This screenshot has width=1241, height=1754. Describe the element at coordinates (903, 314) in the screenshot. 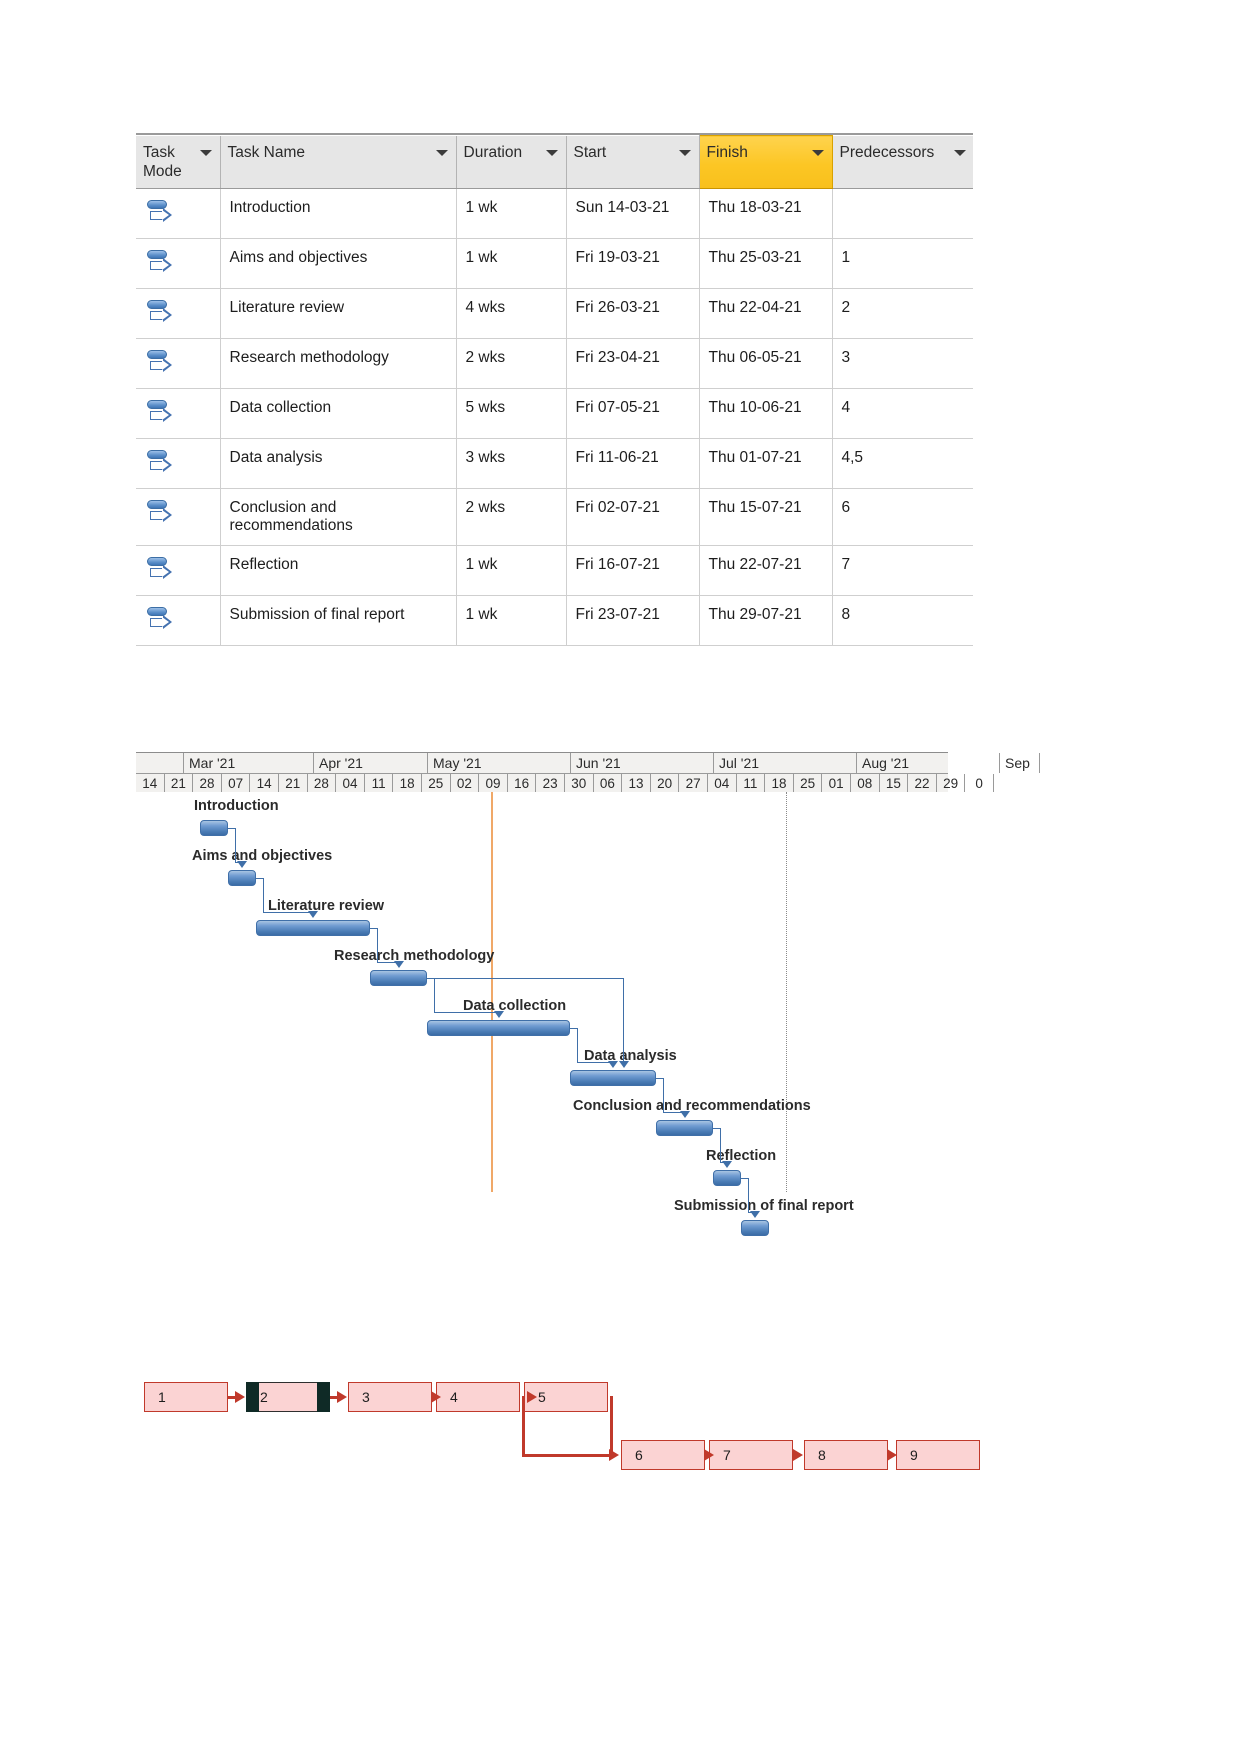

I see `task-predecessors-cell: 2` at that location.